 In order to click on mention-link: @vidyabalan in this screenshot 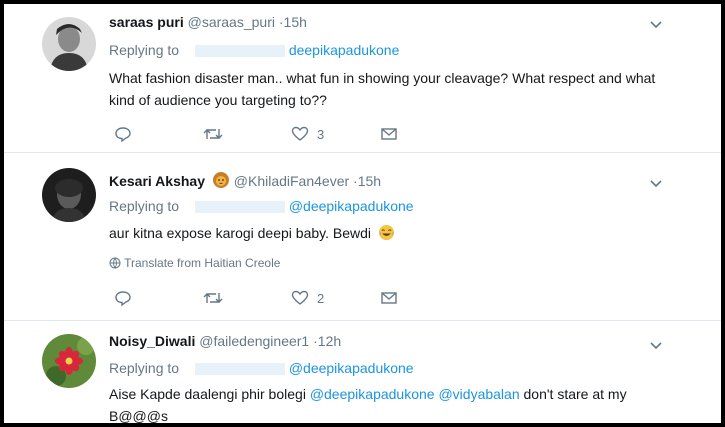, I will do `click(478, 394)`.